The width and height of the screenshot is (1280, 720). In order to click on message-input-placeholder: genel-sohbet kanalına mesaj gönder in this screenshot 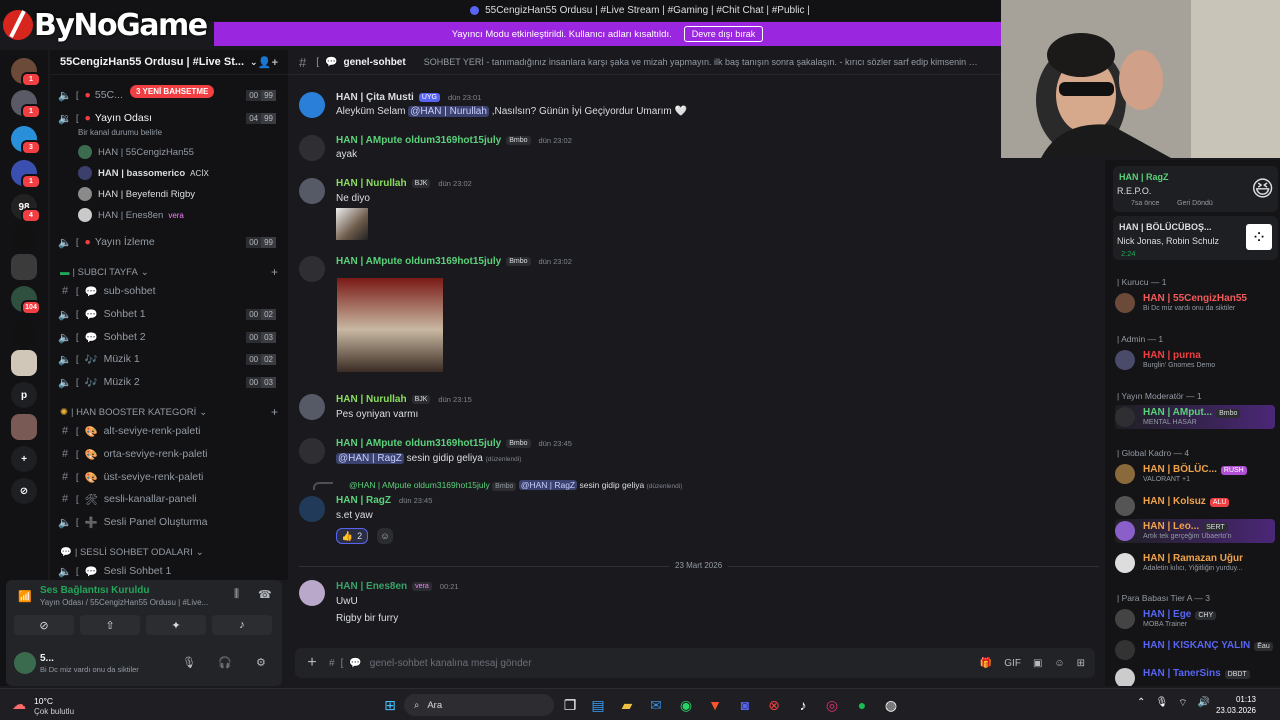, I will do `click(451, 663)`.